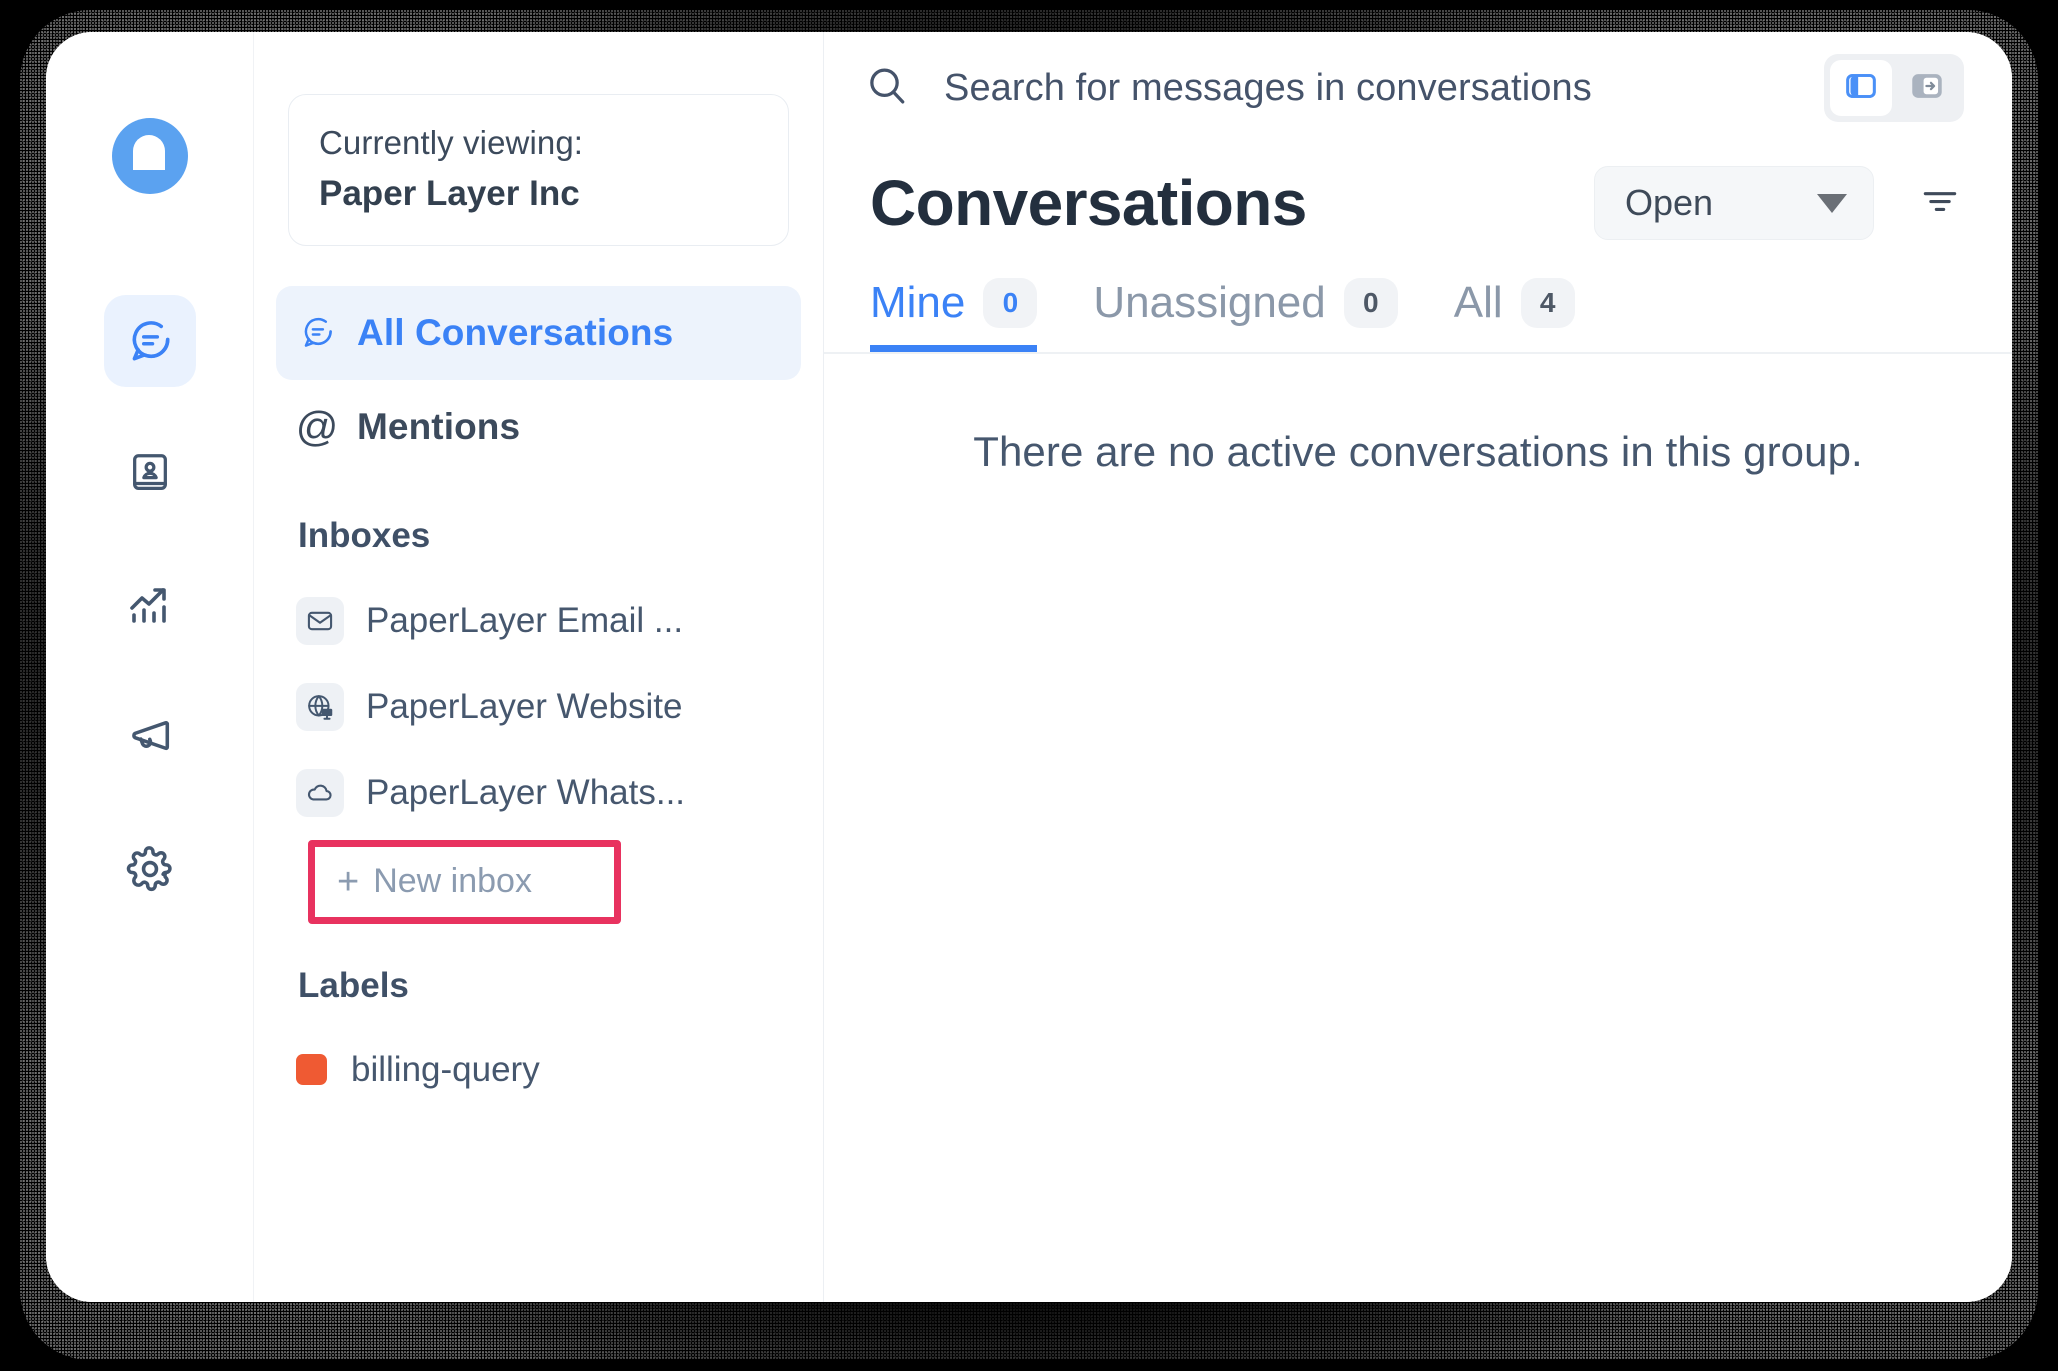  Describe the element at coordinates (320, 620) in the screenshot. I see `envelope-icon` at that location.